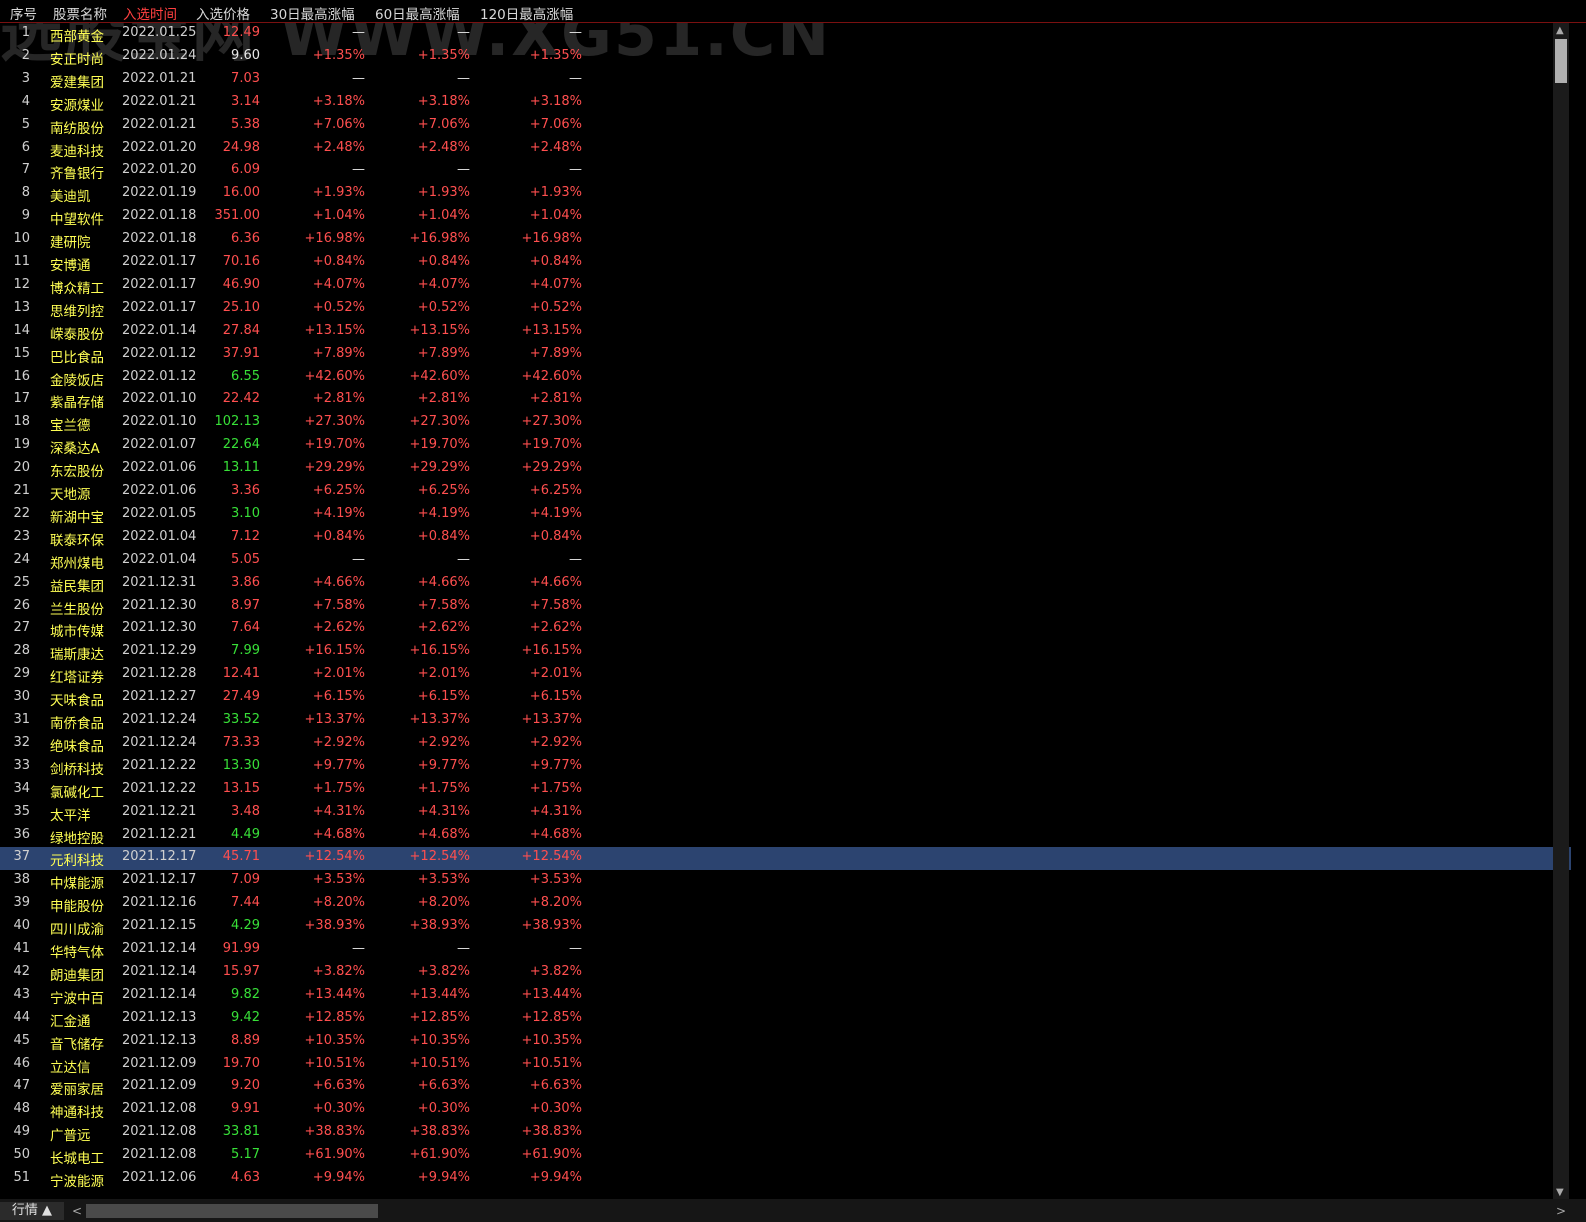  Describe the element at coordinates (785, 881) in the screenshot. I see `table-row: 38 中煤能源 2021.12.17 7.09 +3.53% +3.53% +3.53%` at that location.